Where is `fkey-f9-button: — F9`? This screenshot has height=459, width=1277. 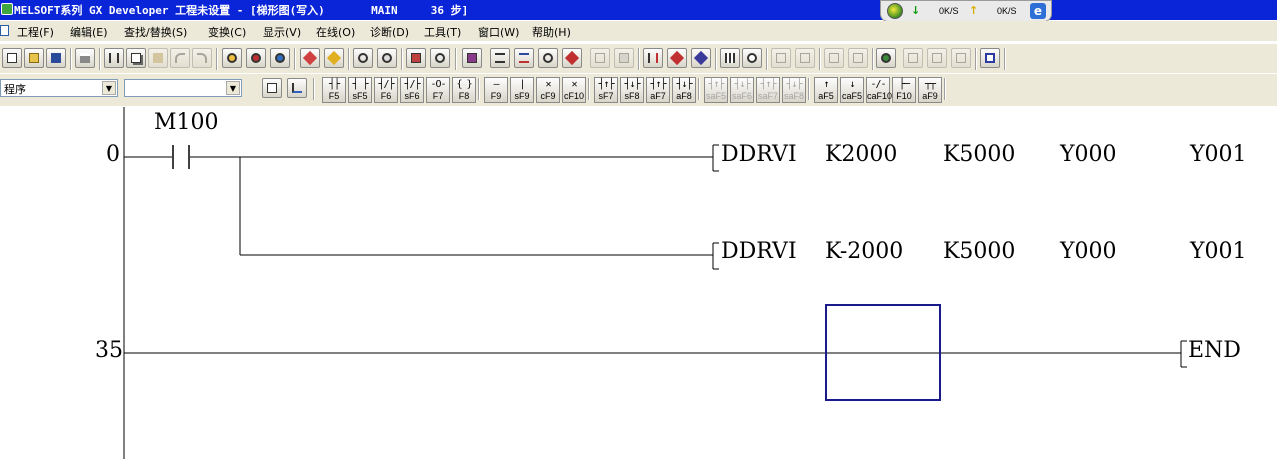
fkey-f9-button: — F9 is located at coordinates (496, 90).